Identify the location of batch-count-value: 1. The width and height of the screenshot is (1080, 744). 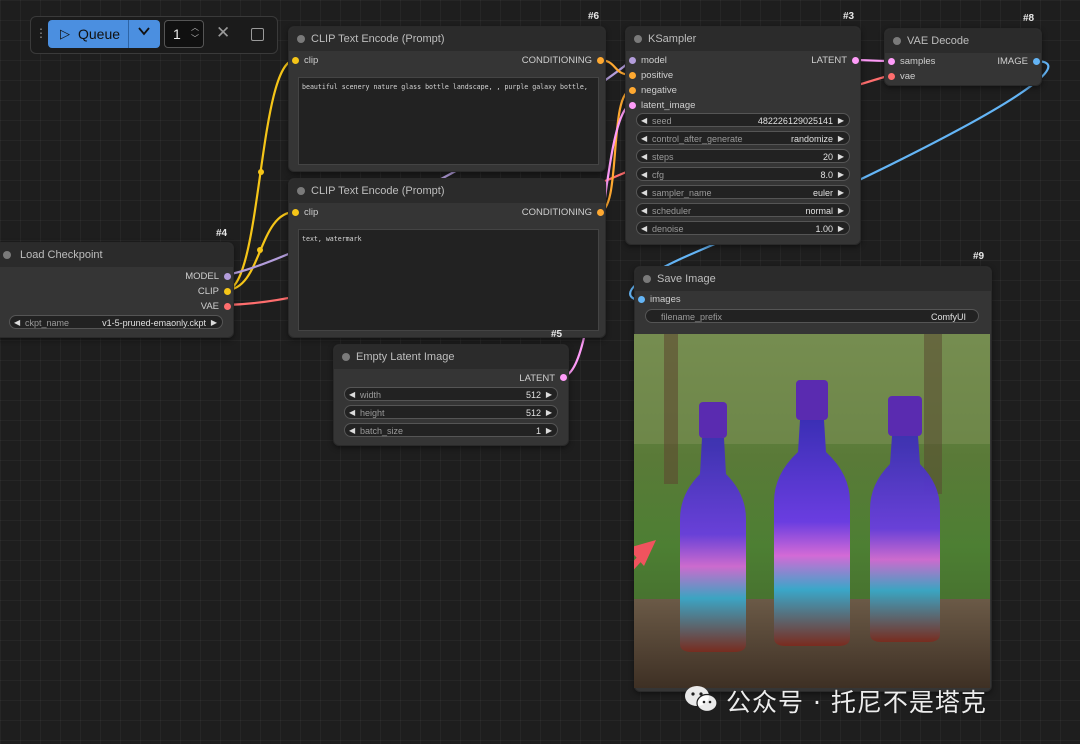
(177, 34).